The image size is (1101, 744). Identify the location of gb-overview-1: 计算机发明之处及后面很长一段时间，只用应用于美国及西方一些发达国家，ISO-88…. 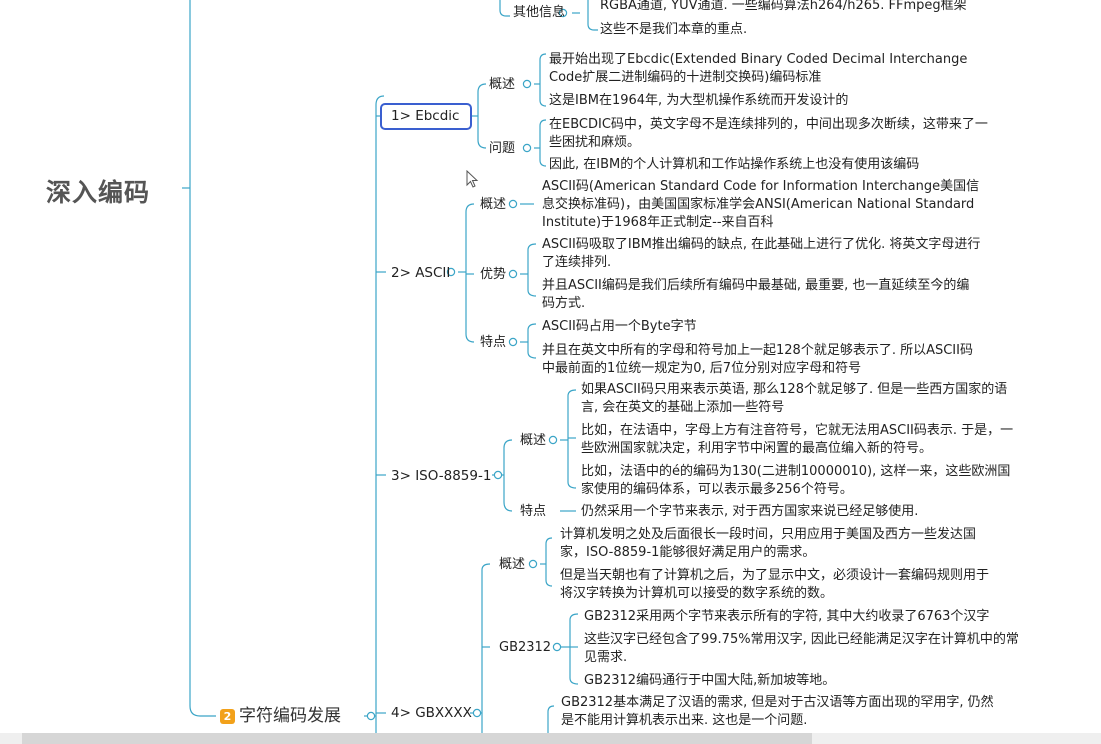
(776, 544).